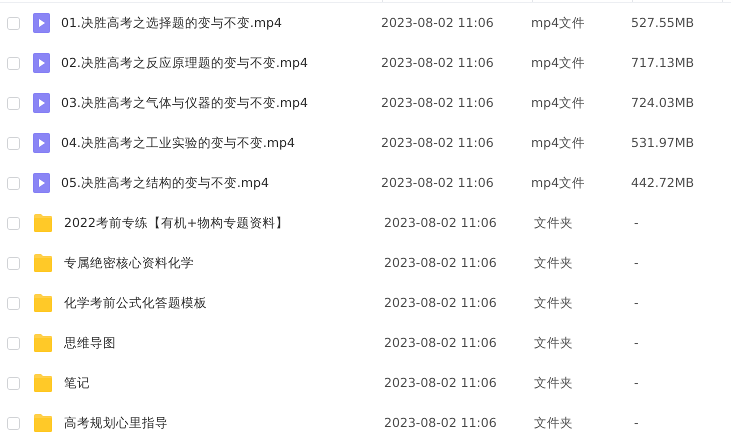  Describe the element at coordinates (662, 63) in the screenshot. I see `file-size: 717.13MB` at that location.